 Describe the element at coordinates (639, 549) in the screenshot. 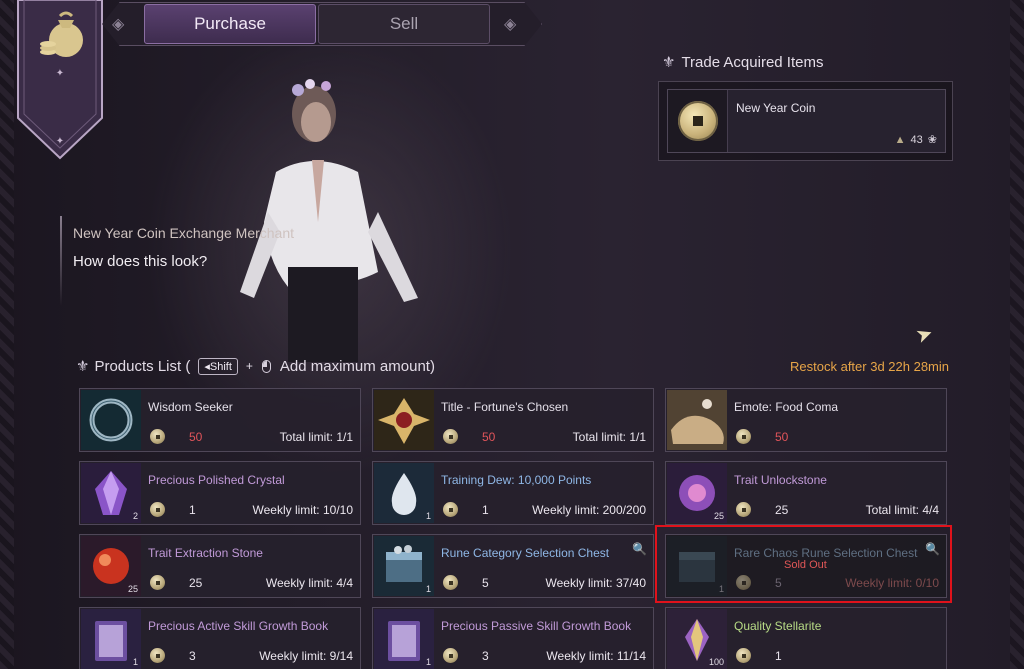

I see `preview-magnifier-icon: 🔍` at that location.